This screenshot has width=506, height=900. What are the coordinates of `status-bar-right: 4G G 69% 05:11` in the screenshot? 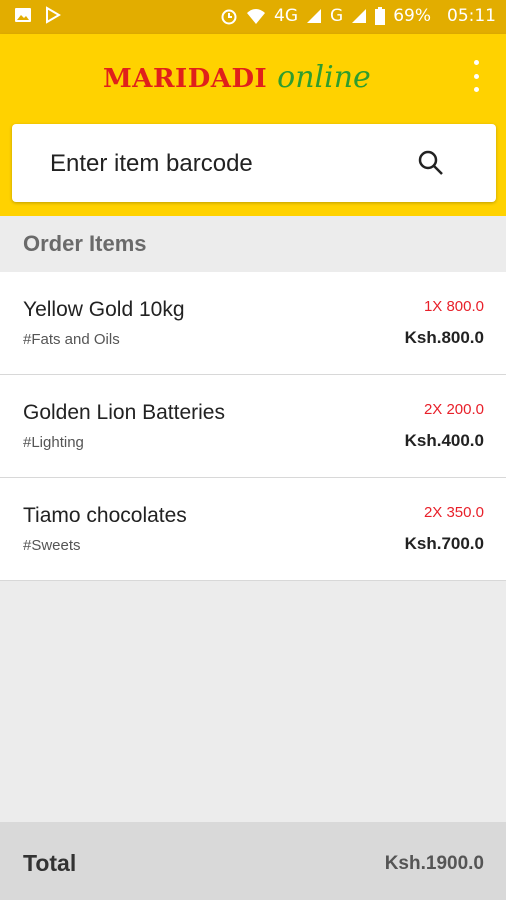 It's located at (358, 16).